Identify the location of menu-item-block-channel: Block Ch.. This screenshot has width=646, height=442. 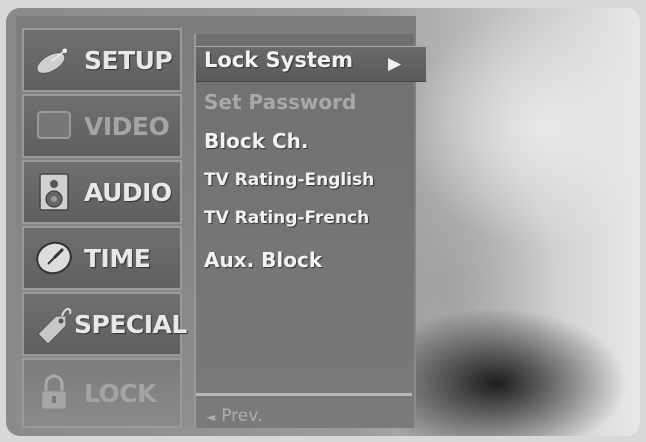
(256, 141).